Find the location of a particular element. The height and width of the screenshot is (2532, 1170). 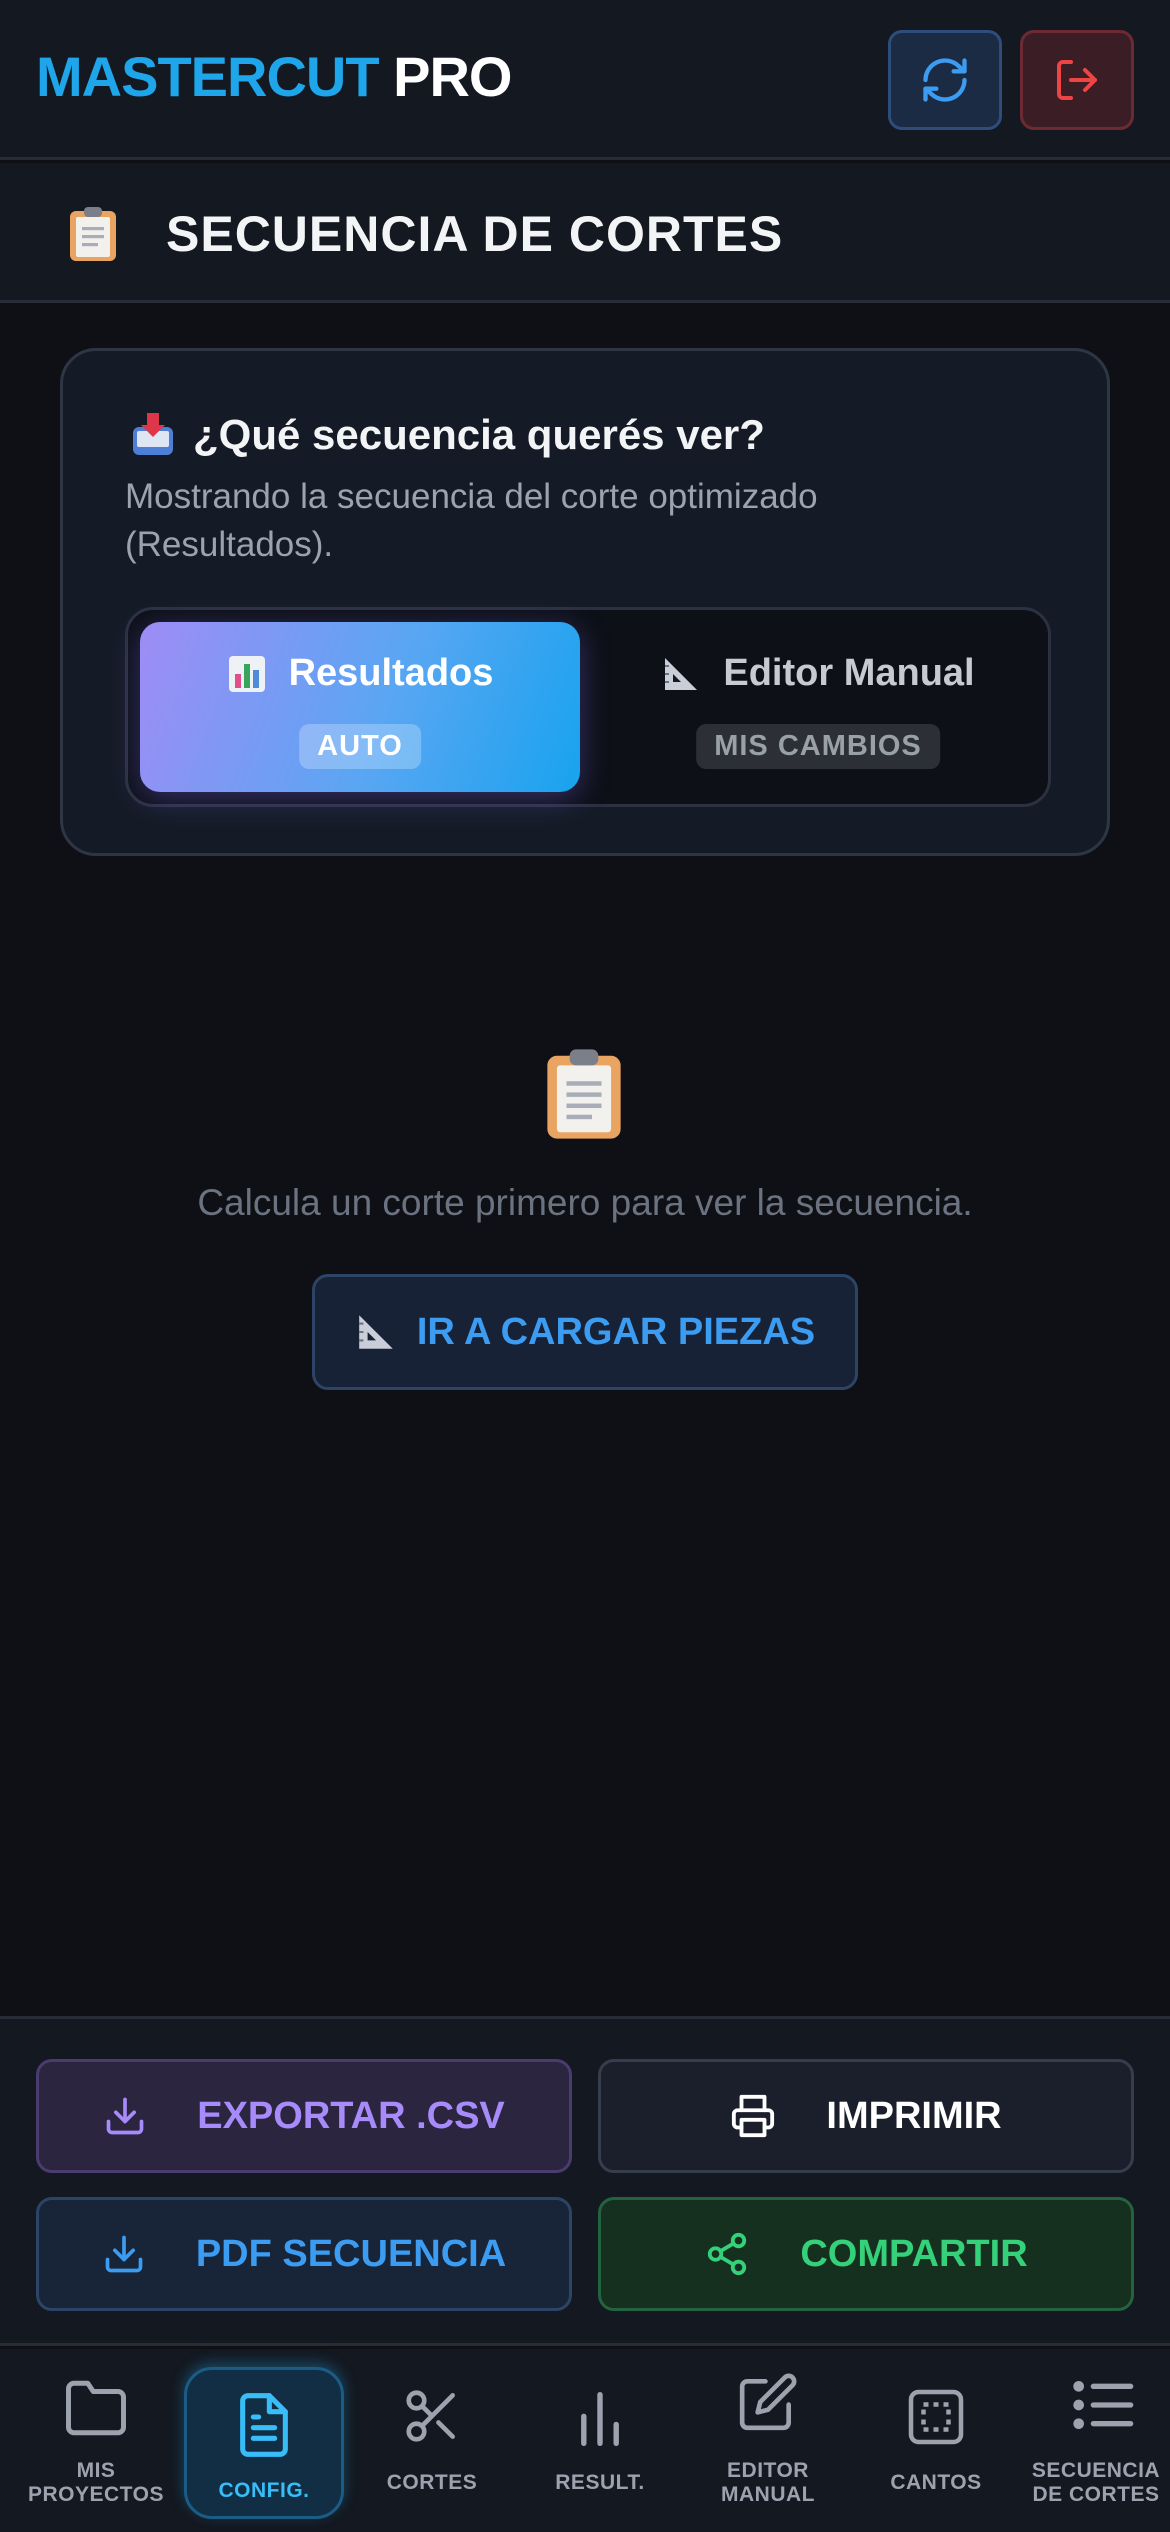

nav-label: EDITOR MANUAL is located at coordinates (768, 2483).